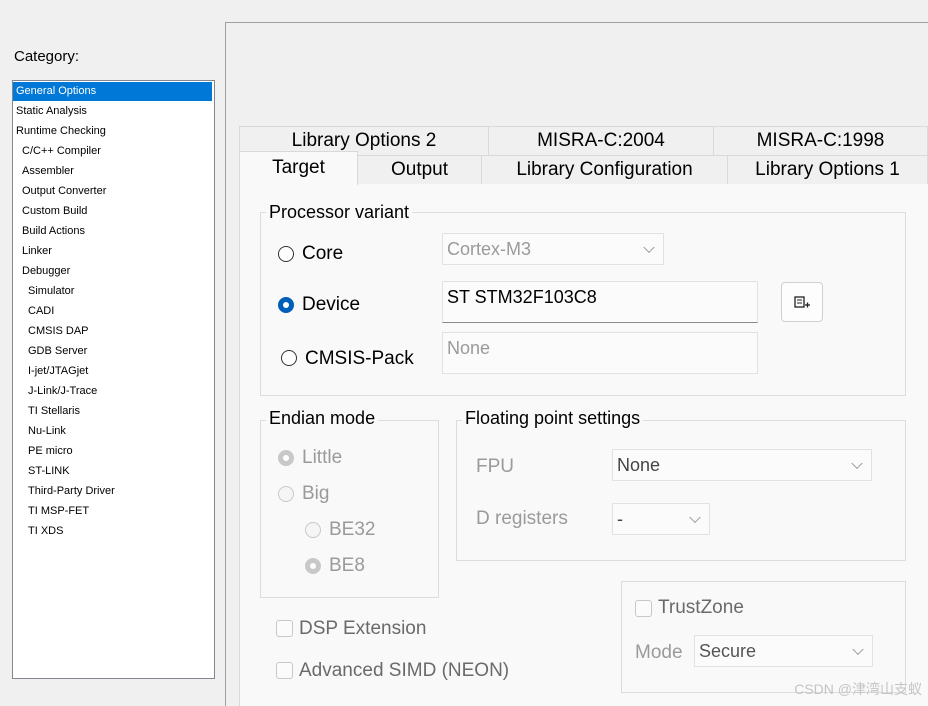 This screenshot has height=706, width=928. I want to click on little-radio, so click(286, 458).